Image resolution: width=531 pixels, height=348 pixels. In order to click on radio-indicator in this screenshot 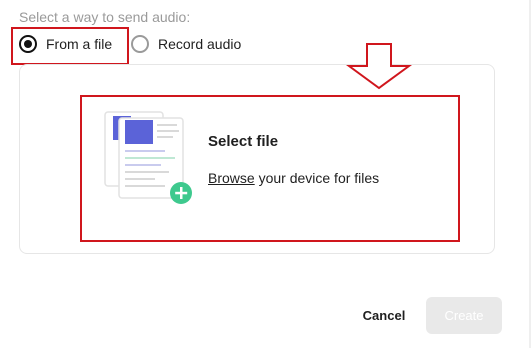, I will do `click(140, 44)`.